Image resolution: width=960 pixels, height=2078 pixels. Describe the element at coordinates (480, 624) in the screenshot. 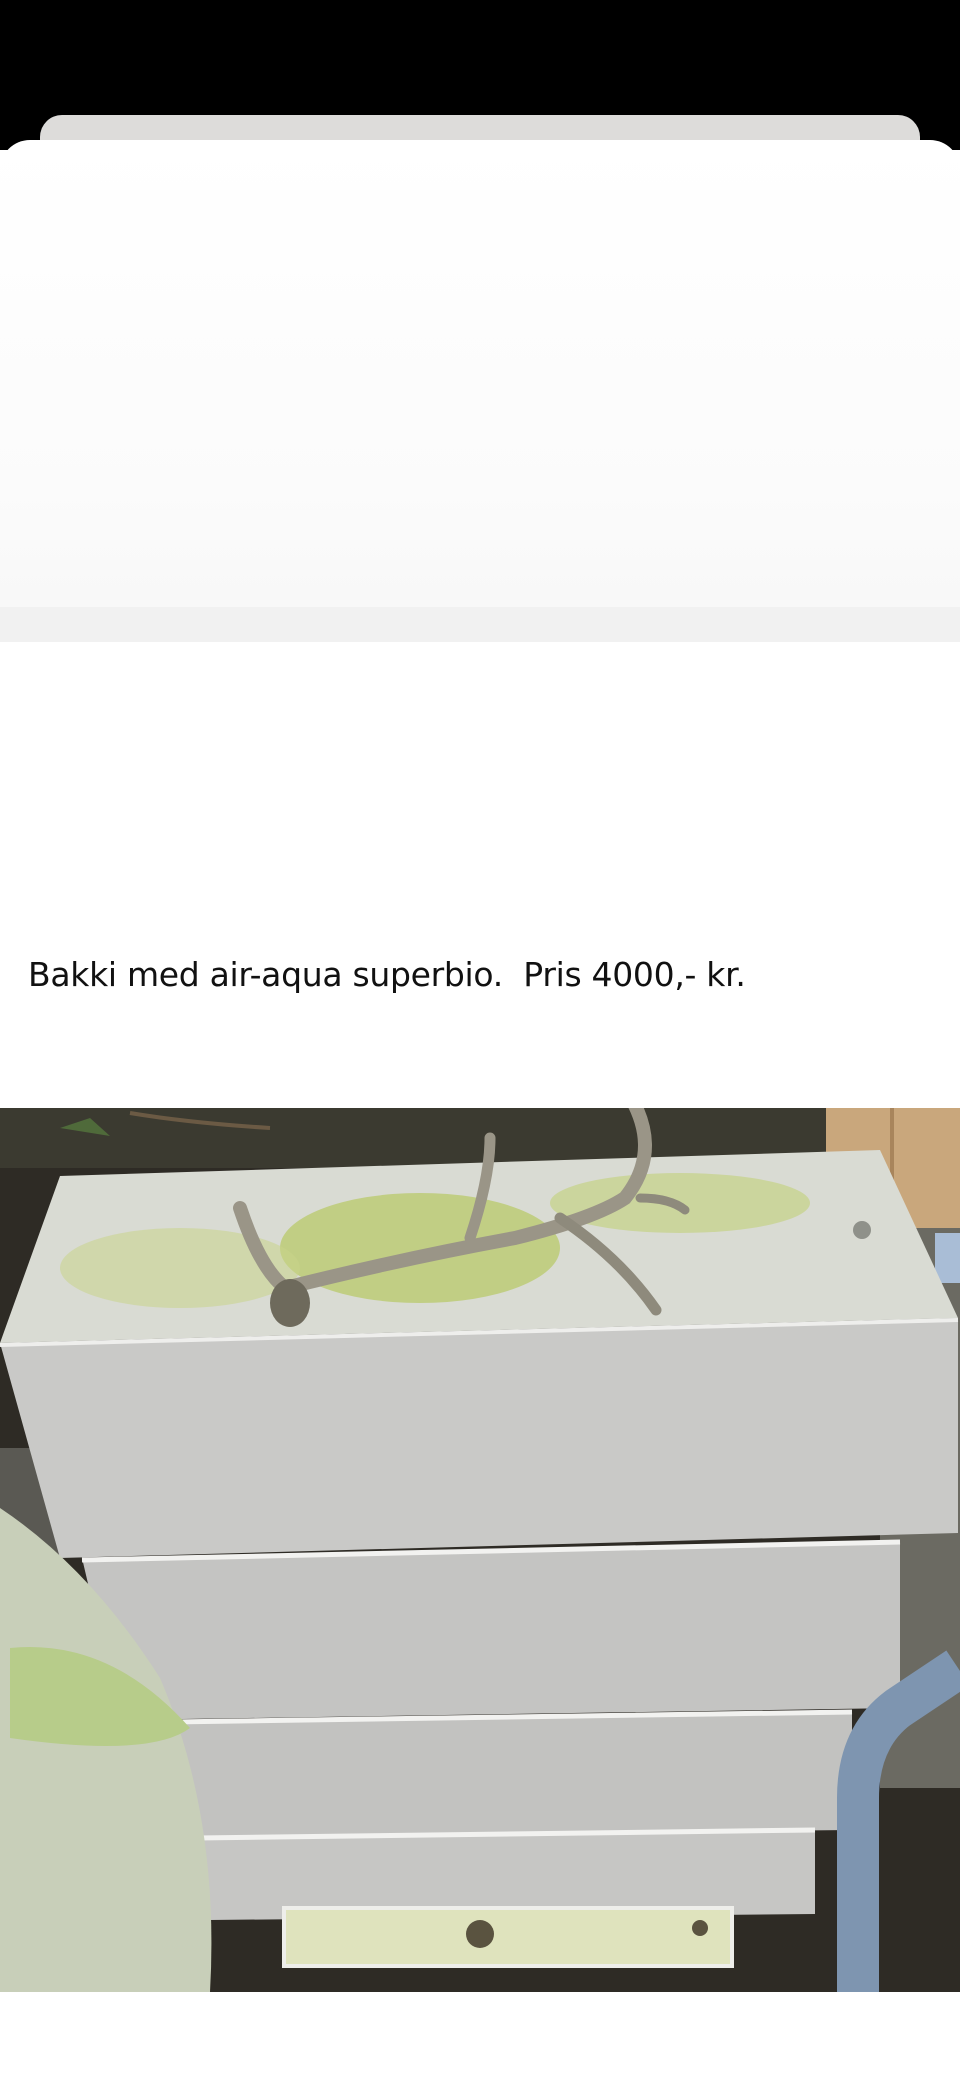

I see `sheet-divider` at that location.